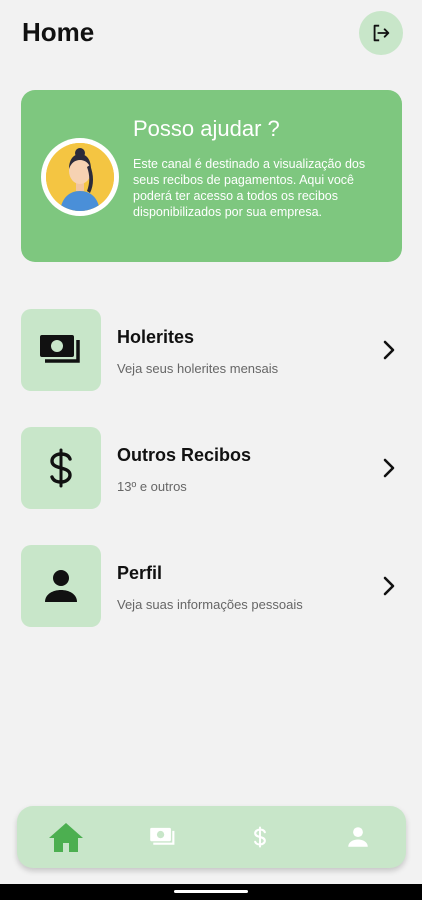  What do you see at coordinates (211, 35) in the screenshot?
I see `app-header: Home` at bounding box center [211, 35].